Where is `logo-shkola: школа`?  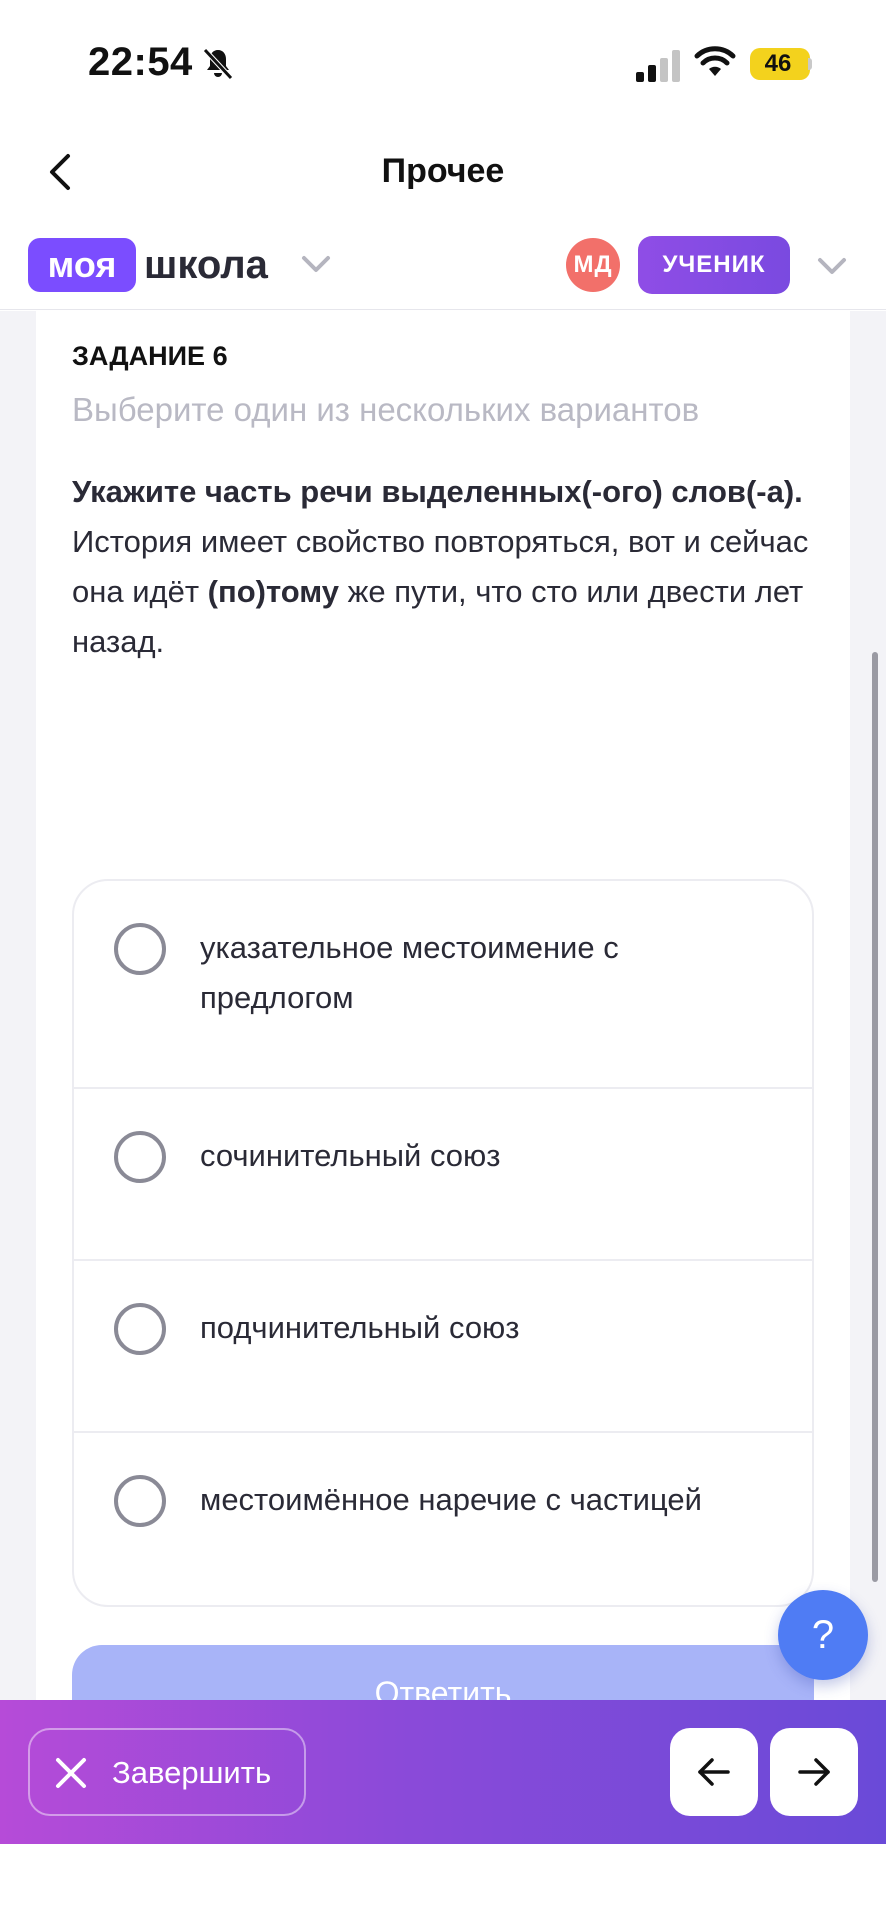 logo-shkola: школа is located at coordinates (206, 265).